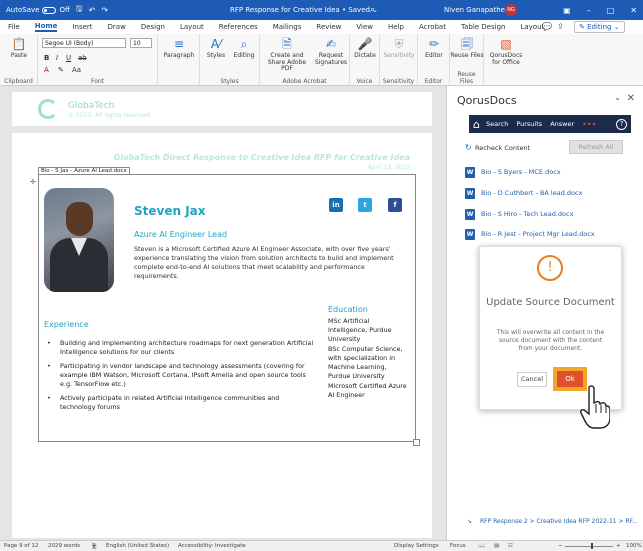 Image resolution: width=643 pixels, height=551 pixels. I want to click on home-icon: ⌂, so click(476, 124).